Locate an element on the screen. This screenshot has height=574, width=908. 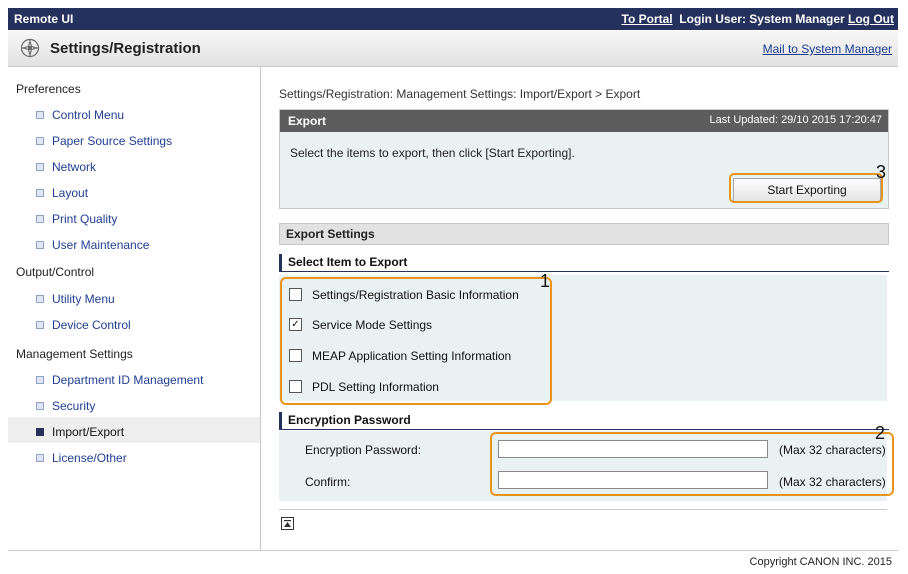
sidebar-group-management-settings: Management Settings is located at coordinates (74, 354).